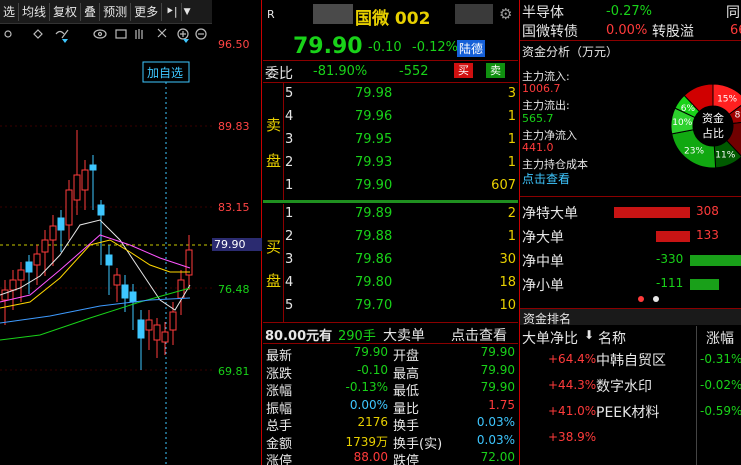 The image size is (741, 465). What do you see at coordinates (390, 188) in the screenshot?
I see `ask-row: 1 79.90 607` at bounding box center [390, 188].